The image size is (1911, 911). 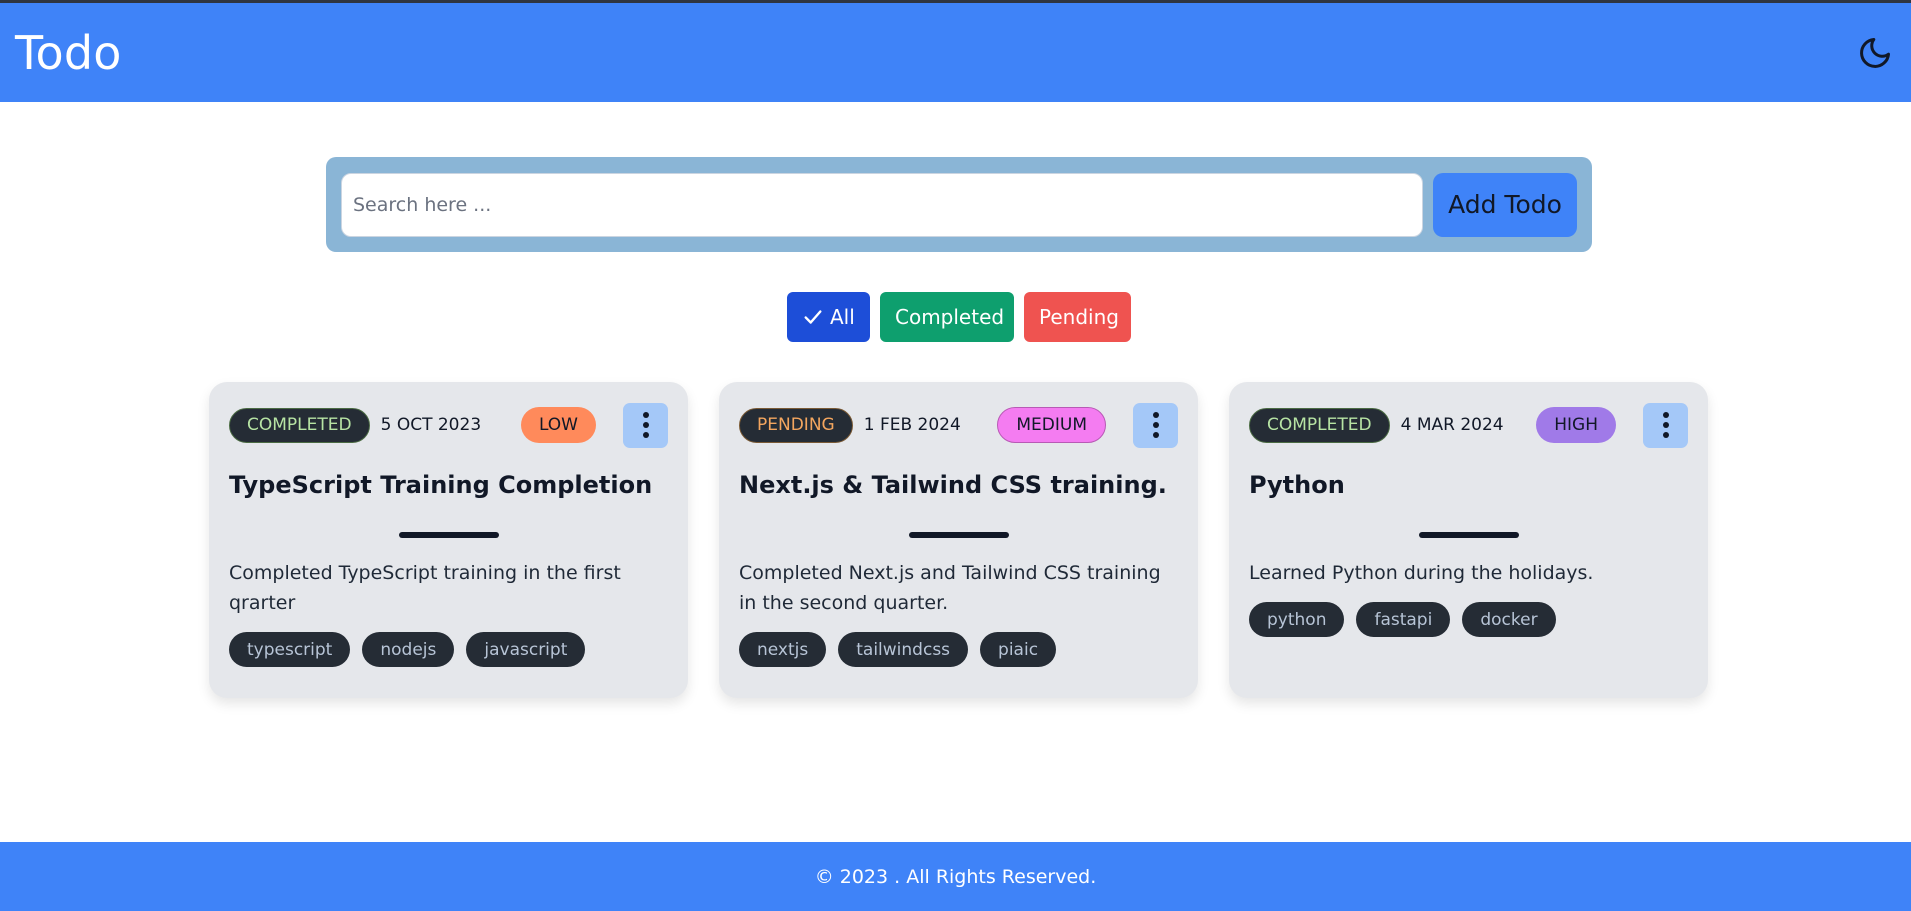 I want to click on search-input, so click(x=882, y=204).